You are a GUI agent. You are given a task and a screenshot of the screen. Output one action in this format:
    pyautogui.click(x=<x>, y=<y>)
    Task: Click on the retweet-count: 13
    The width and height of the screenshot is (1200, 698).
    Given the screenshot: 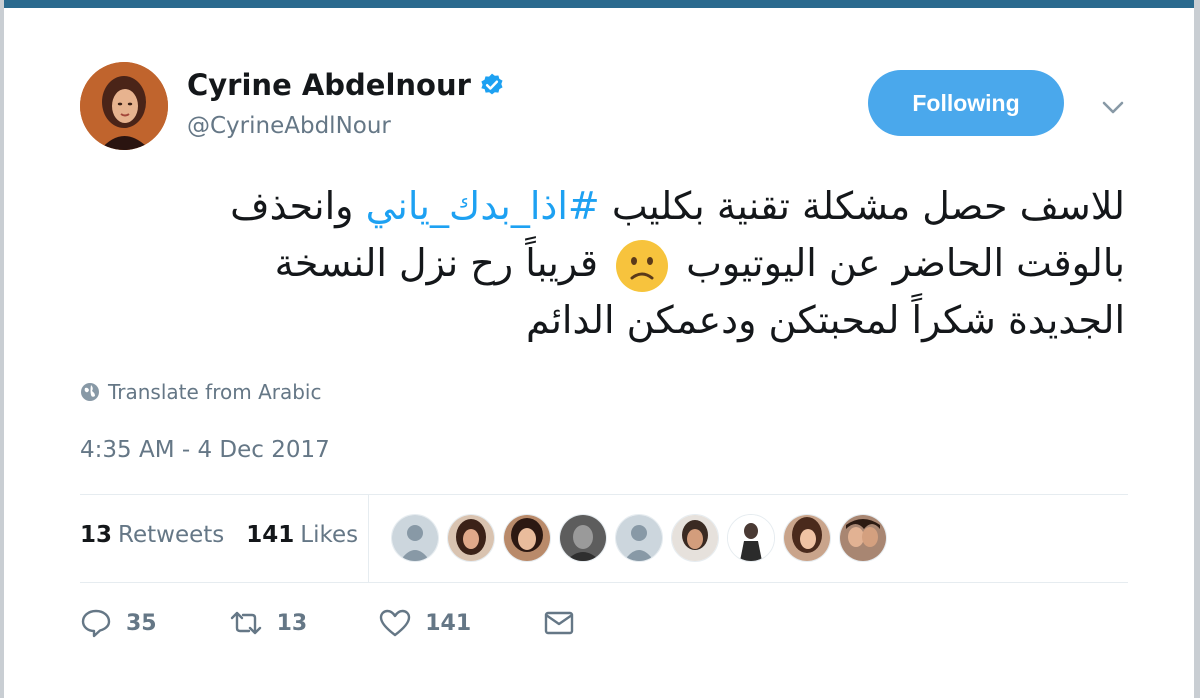 What is the action you would take?
    pyautogui.click(x=292, y=623)
    